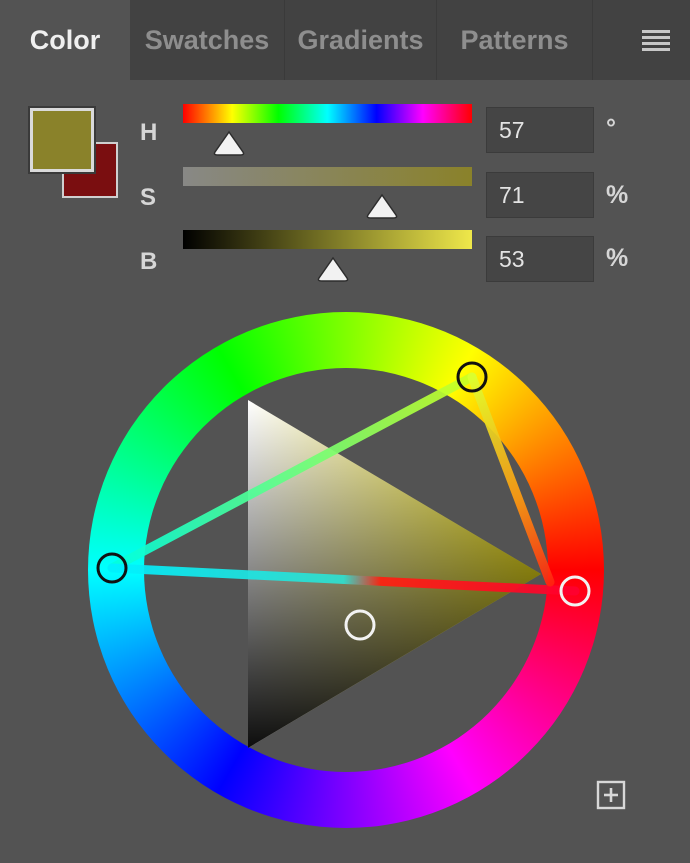 The width and height of the screenshot is (690, 863). What do you see at coordinates (207, 40) in the screenshot?
I see `tab-swatches: Swatches` at bounding box center [207, 40].